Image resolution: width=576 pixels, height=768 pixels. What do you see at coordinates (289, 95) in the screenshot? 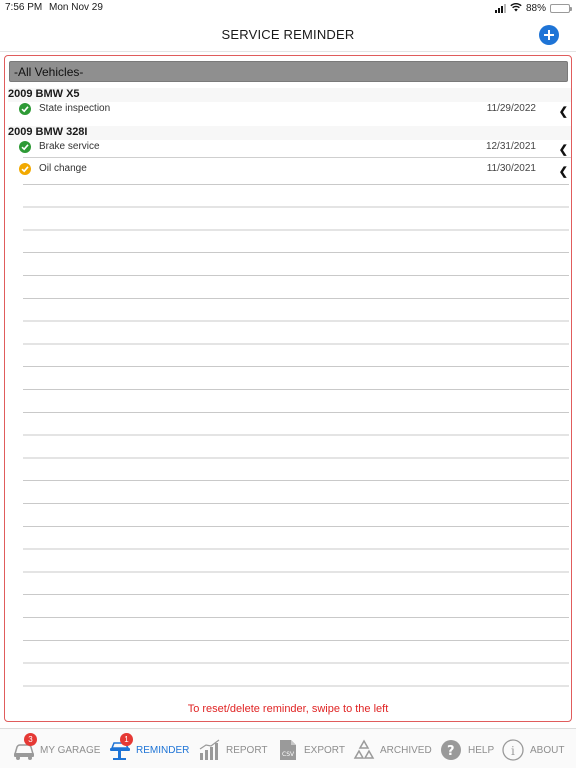
I see `vehicle-group-header: 2009 BMW X5` at bounding box center [289, 95].